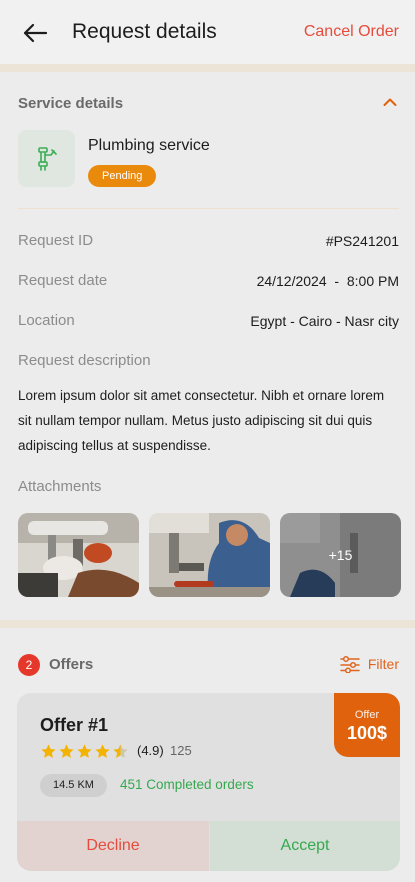 Image resolution: width=415 pixels, height=882 pixels. I want to click on offer-title: Offer #1, so click(74, 725).